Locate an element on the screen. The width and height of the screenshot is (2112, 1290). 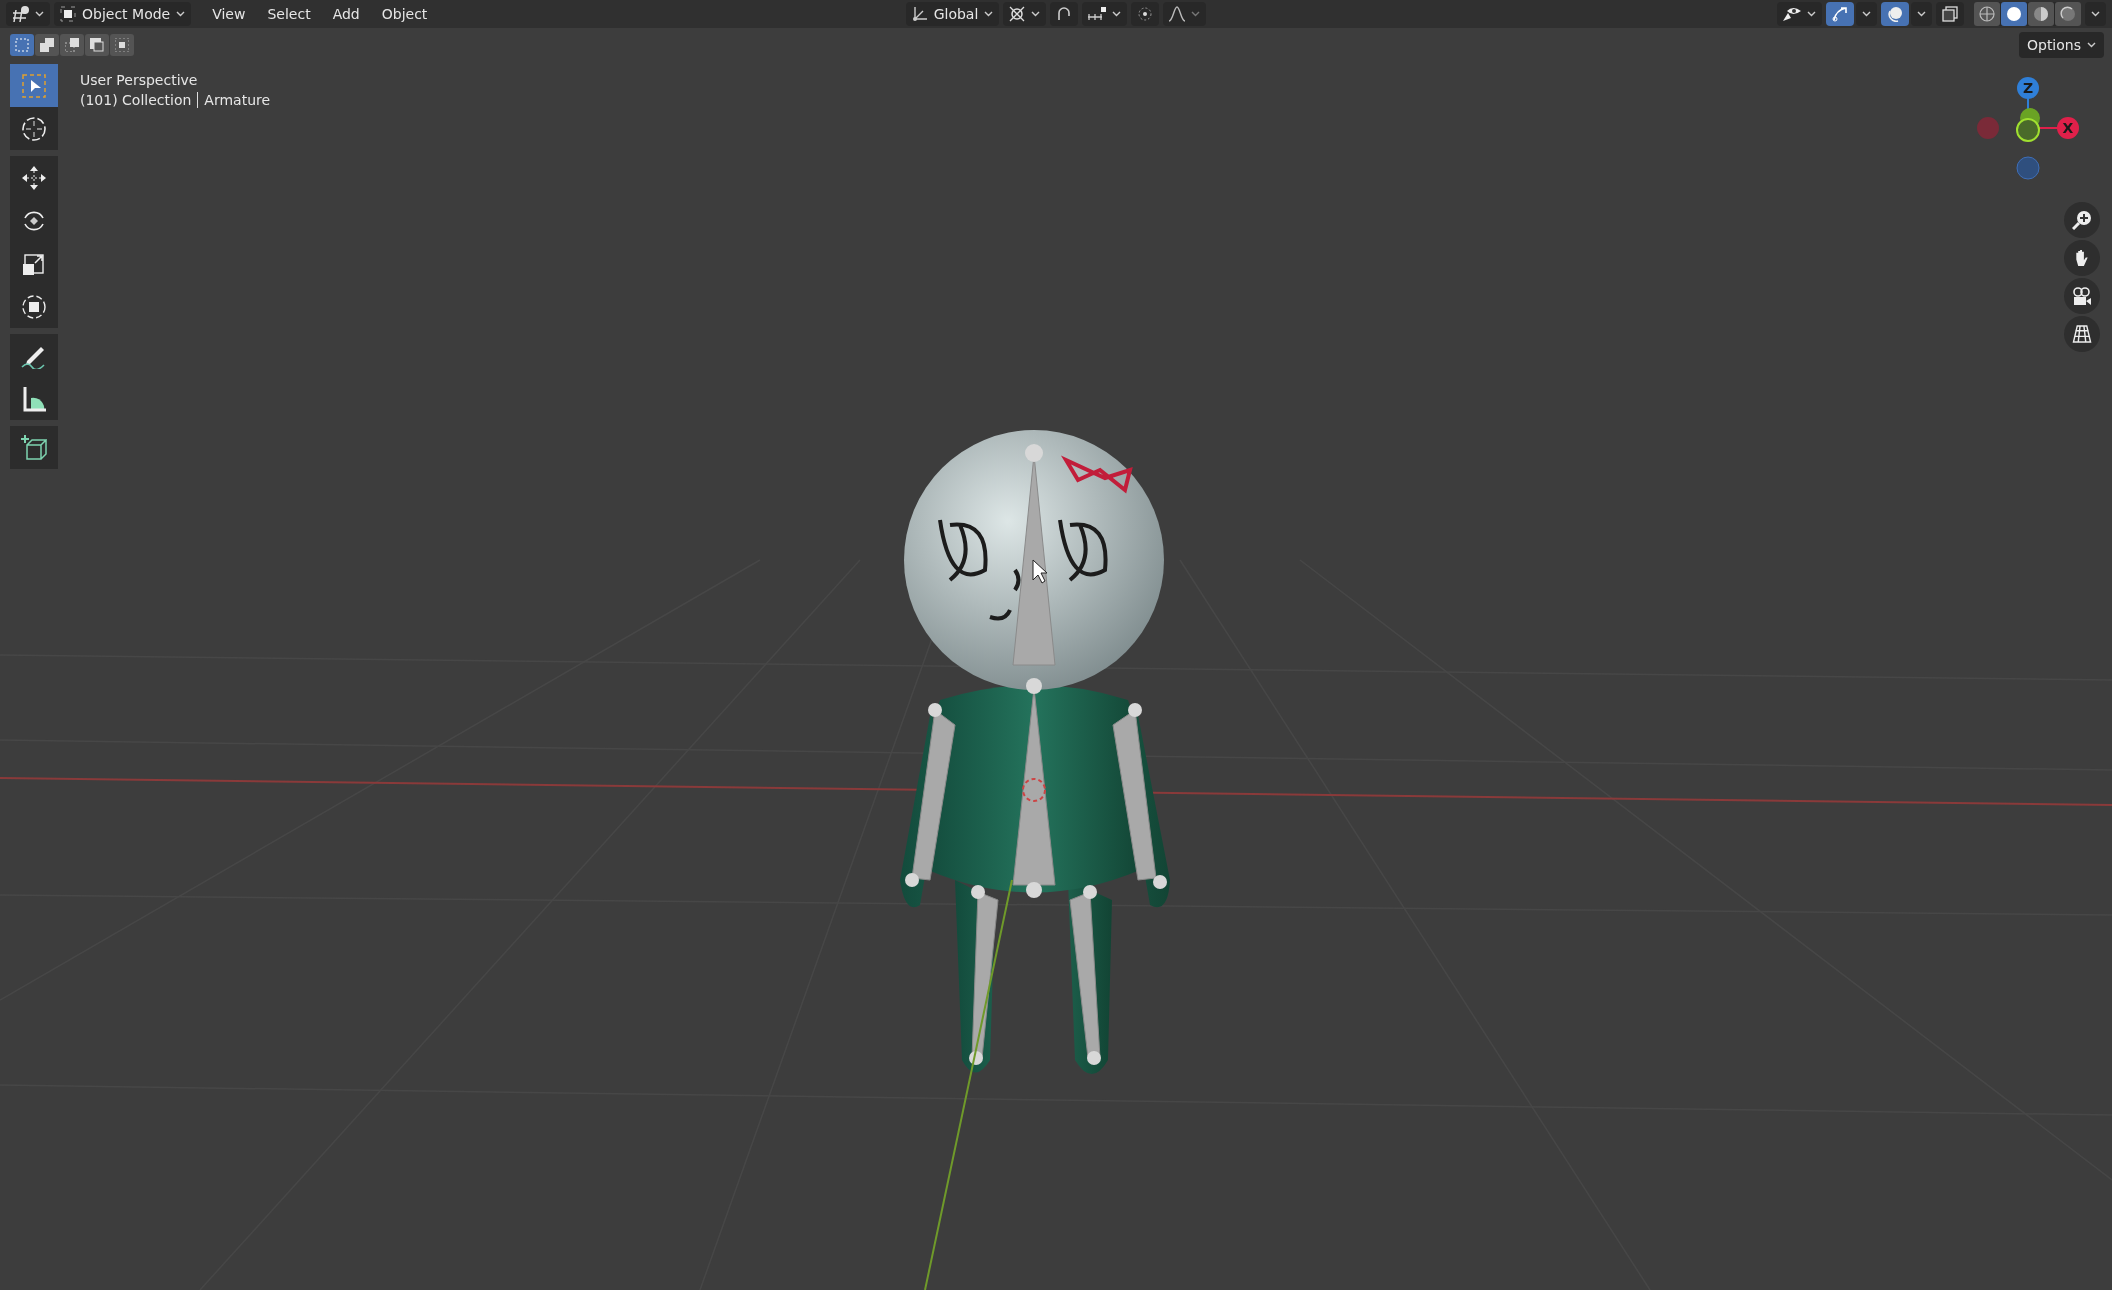
hand-icon is located at coordinates (2082, 258).